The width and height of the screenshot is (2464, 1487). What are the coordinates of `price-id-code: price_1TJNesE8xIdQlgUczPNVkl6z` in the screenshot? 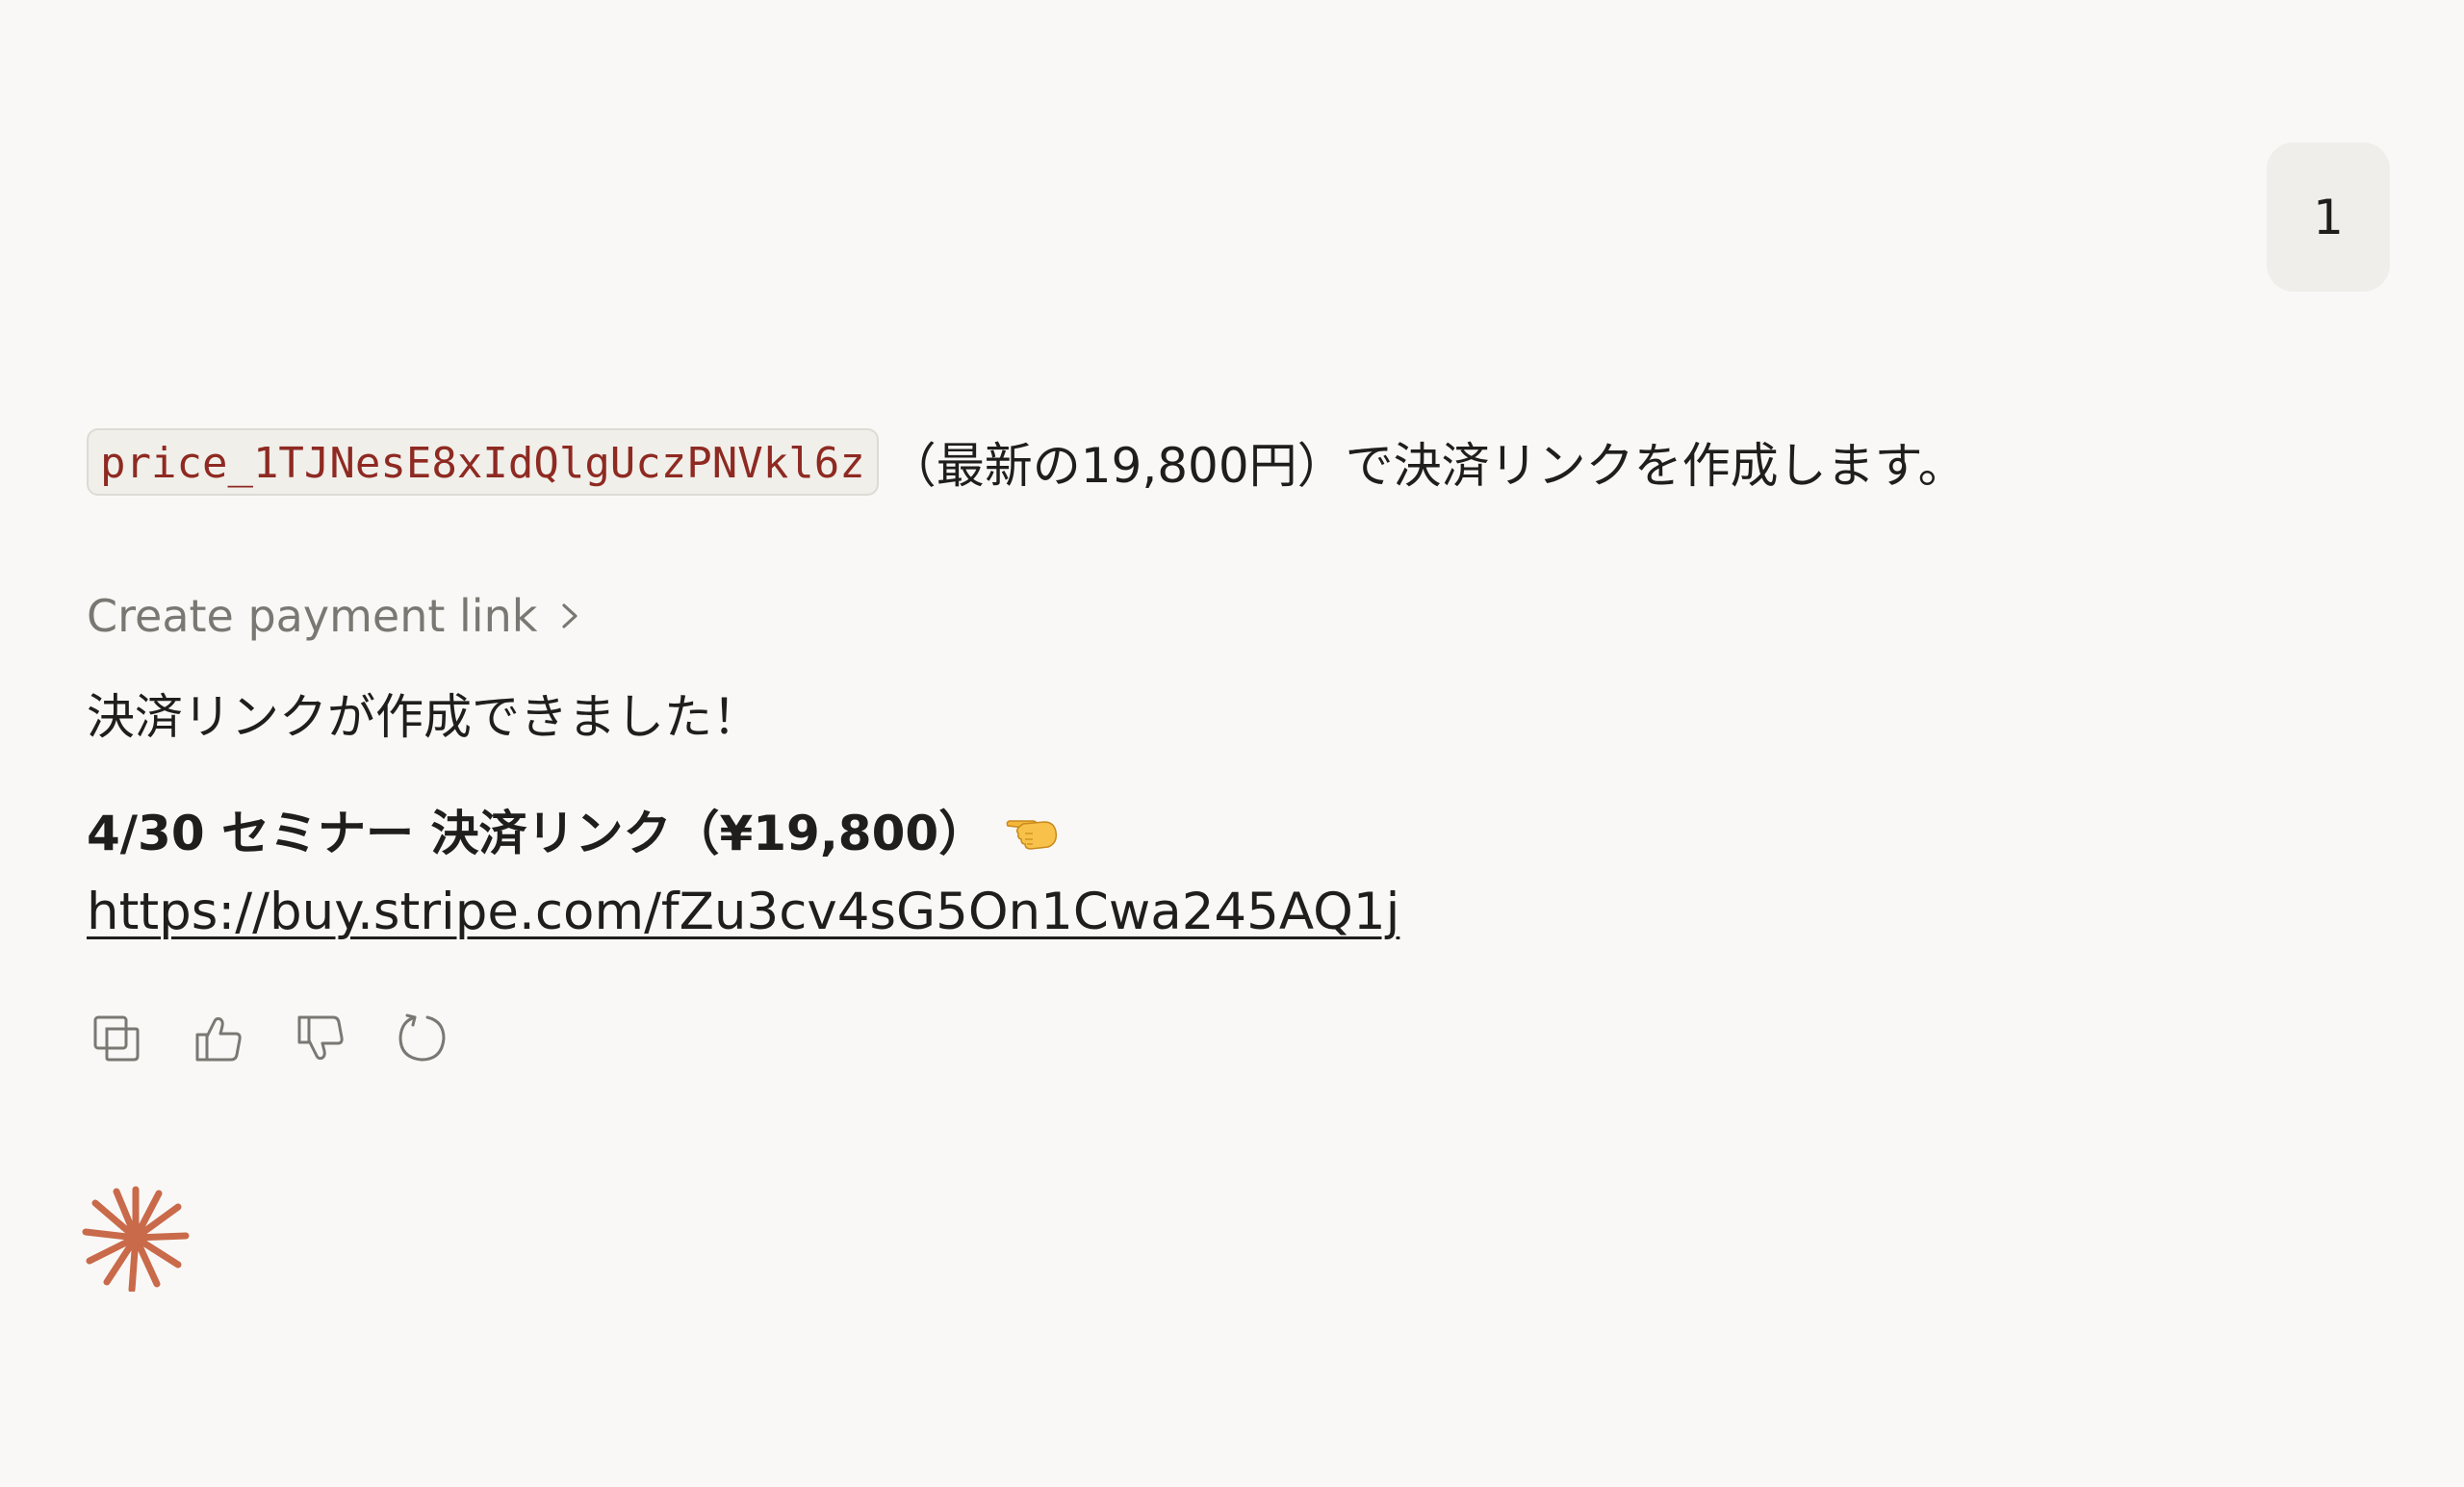 It's located at (483, 462).